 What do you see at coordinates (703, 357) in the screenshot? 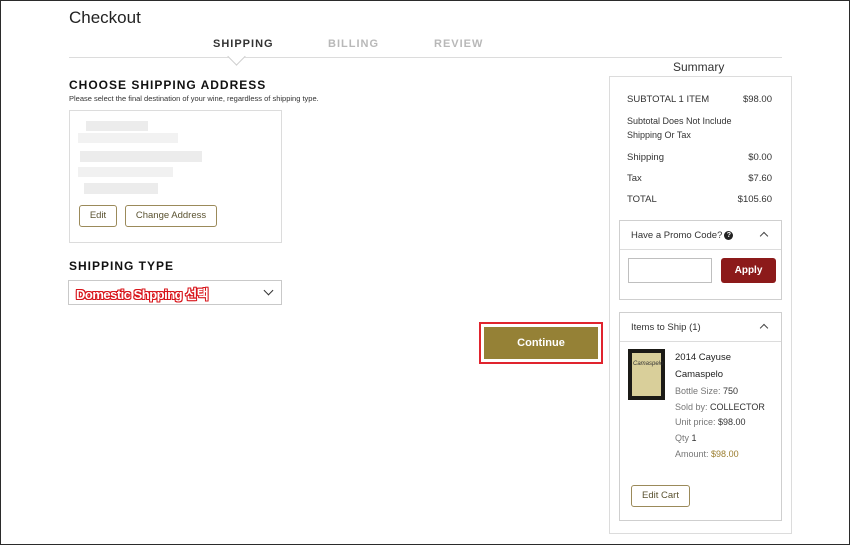
I see `item-name-line1: 2014 Cayuse` at bounding box center [703, 357].